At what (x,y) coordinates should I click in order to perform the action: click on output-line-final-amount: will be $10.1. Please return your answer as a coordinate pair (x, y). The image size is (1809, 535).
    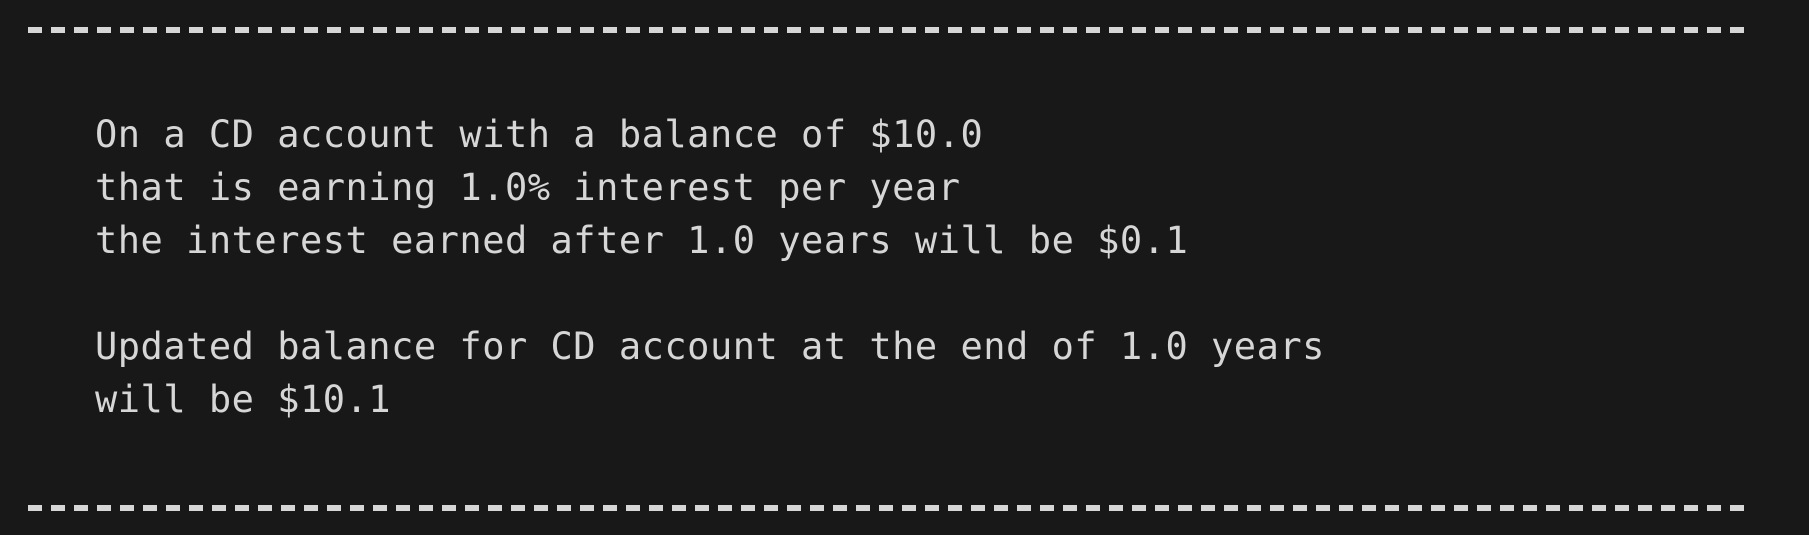
    Looking at the image, I should click on (243, 399).